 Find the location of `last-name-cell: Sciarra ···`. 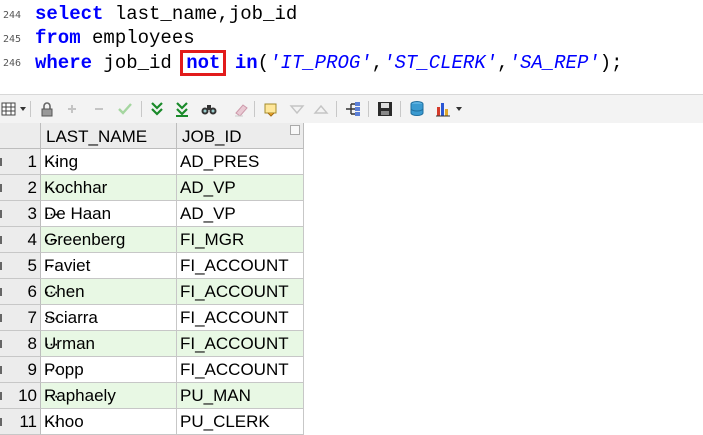

last-name-cell: Sciarra ··· is located at coordinates (109, 318).